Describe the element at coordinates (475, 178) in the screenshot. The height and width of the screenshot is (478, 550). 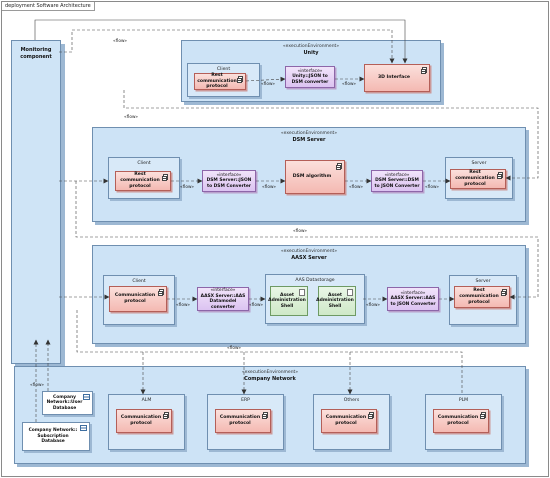
I see `dsm-server-rest-label: Rest communication protocol` at that location.